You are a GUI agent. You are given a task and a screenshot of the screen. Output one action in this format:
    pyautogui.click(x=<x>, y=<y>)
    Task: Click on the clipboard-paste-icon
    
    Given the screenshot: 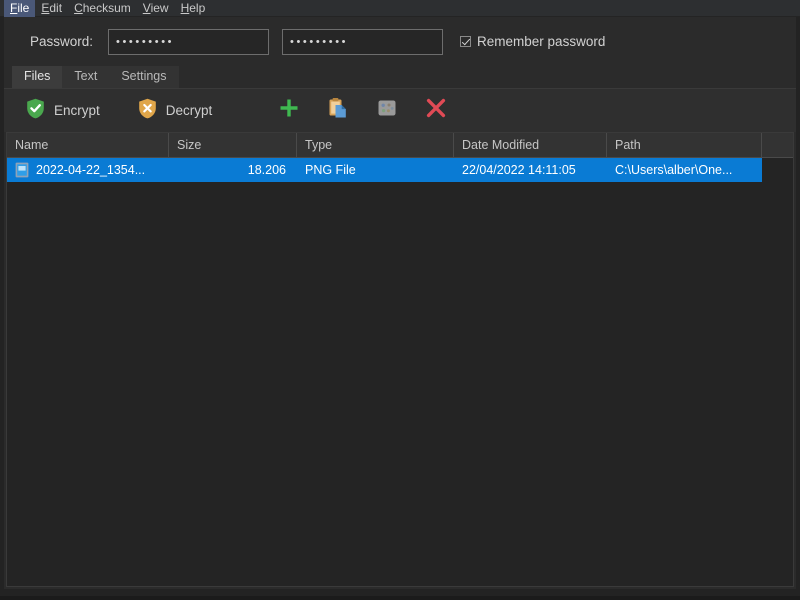 What is the action you would take?
    pyautogui.click(x=338, y=110)
    